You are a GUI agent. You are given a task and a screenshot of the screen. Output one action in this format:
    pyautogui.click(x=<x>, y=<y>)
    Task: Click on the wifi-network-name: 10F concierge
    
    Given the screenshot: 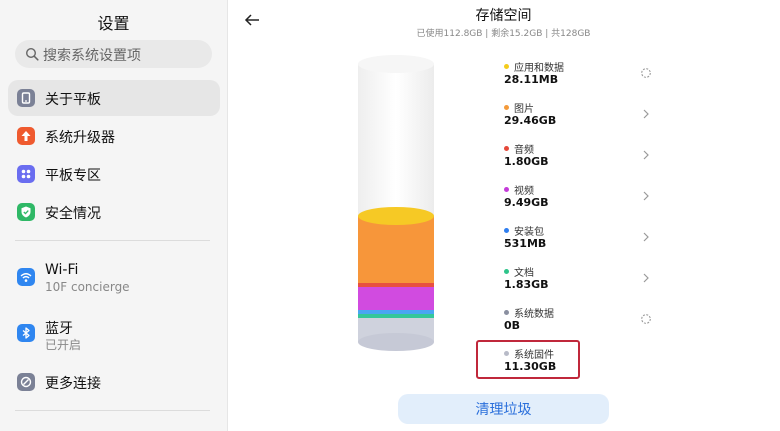 What is the action you would take?
    pyautogui.click(x=87, y=287)
    